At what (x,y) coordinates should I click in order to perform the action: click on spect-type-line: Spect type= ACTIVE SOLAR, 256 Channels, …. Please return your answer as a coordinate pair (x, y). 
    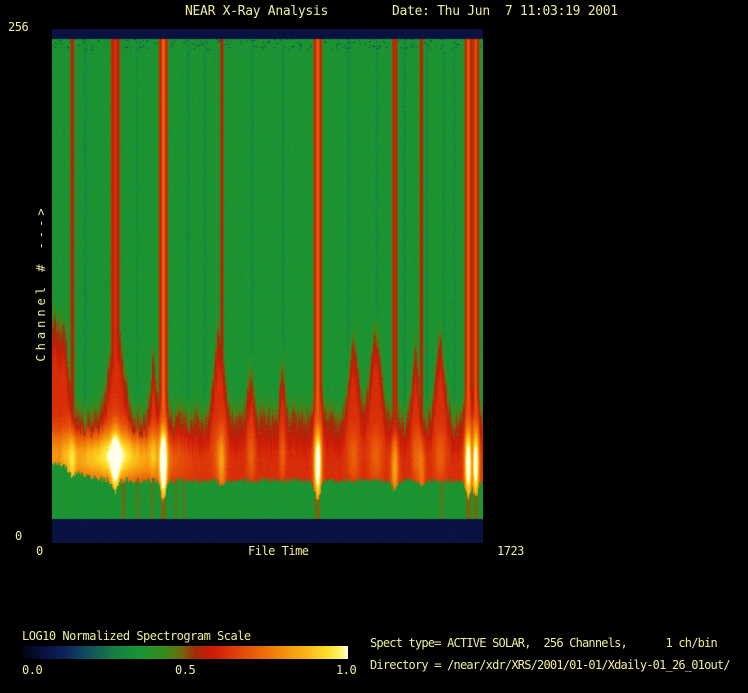
    Looking at the image, I should click on (544, 643).